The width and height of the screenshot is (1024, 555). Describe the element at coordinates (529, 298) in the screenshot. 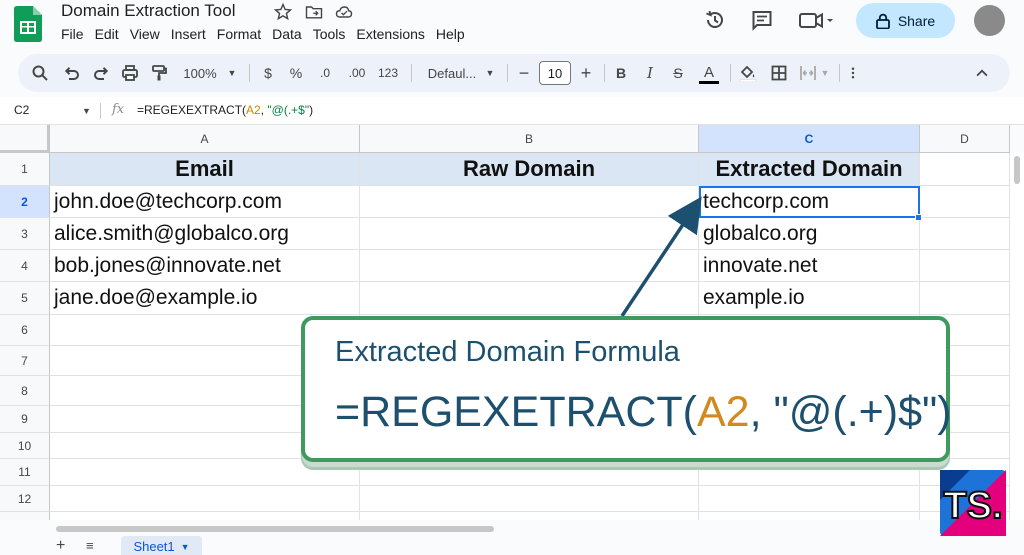

I see `cell-b5` at that location.